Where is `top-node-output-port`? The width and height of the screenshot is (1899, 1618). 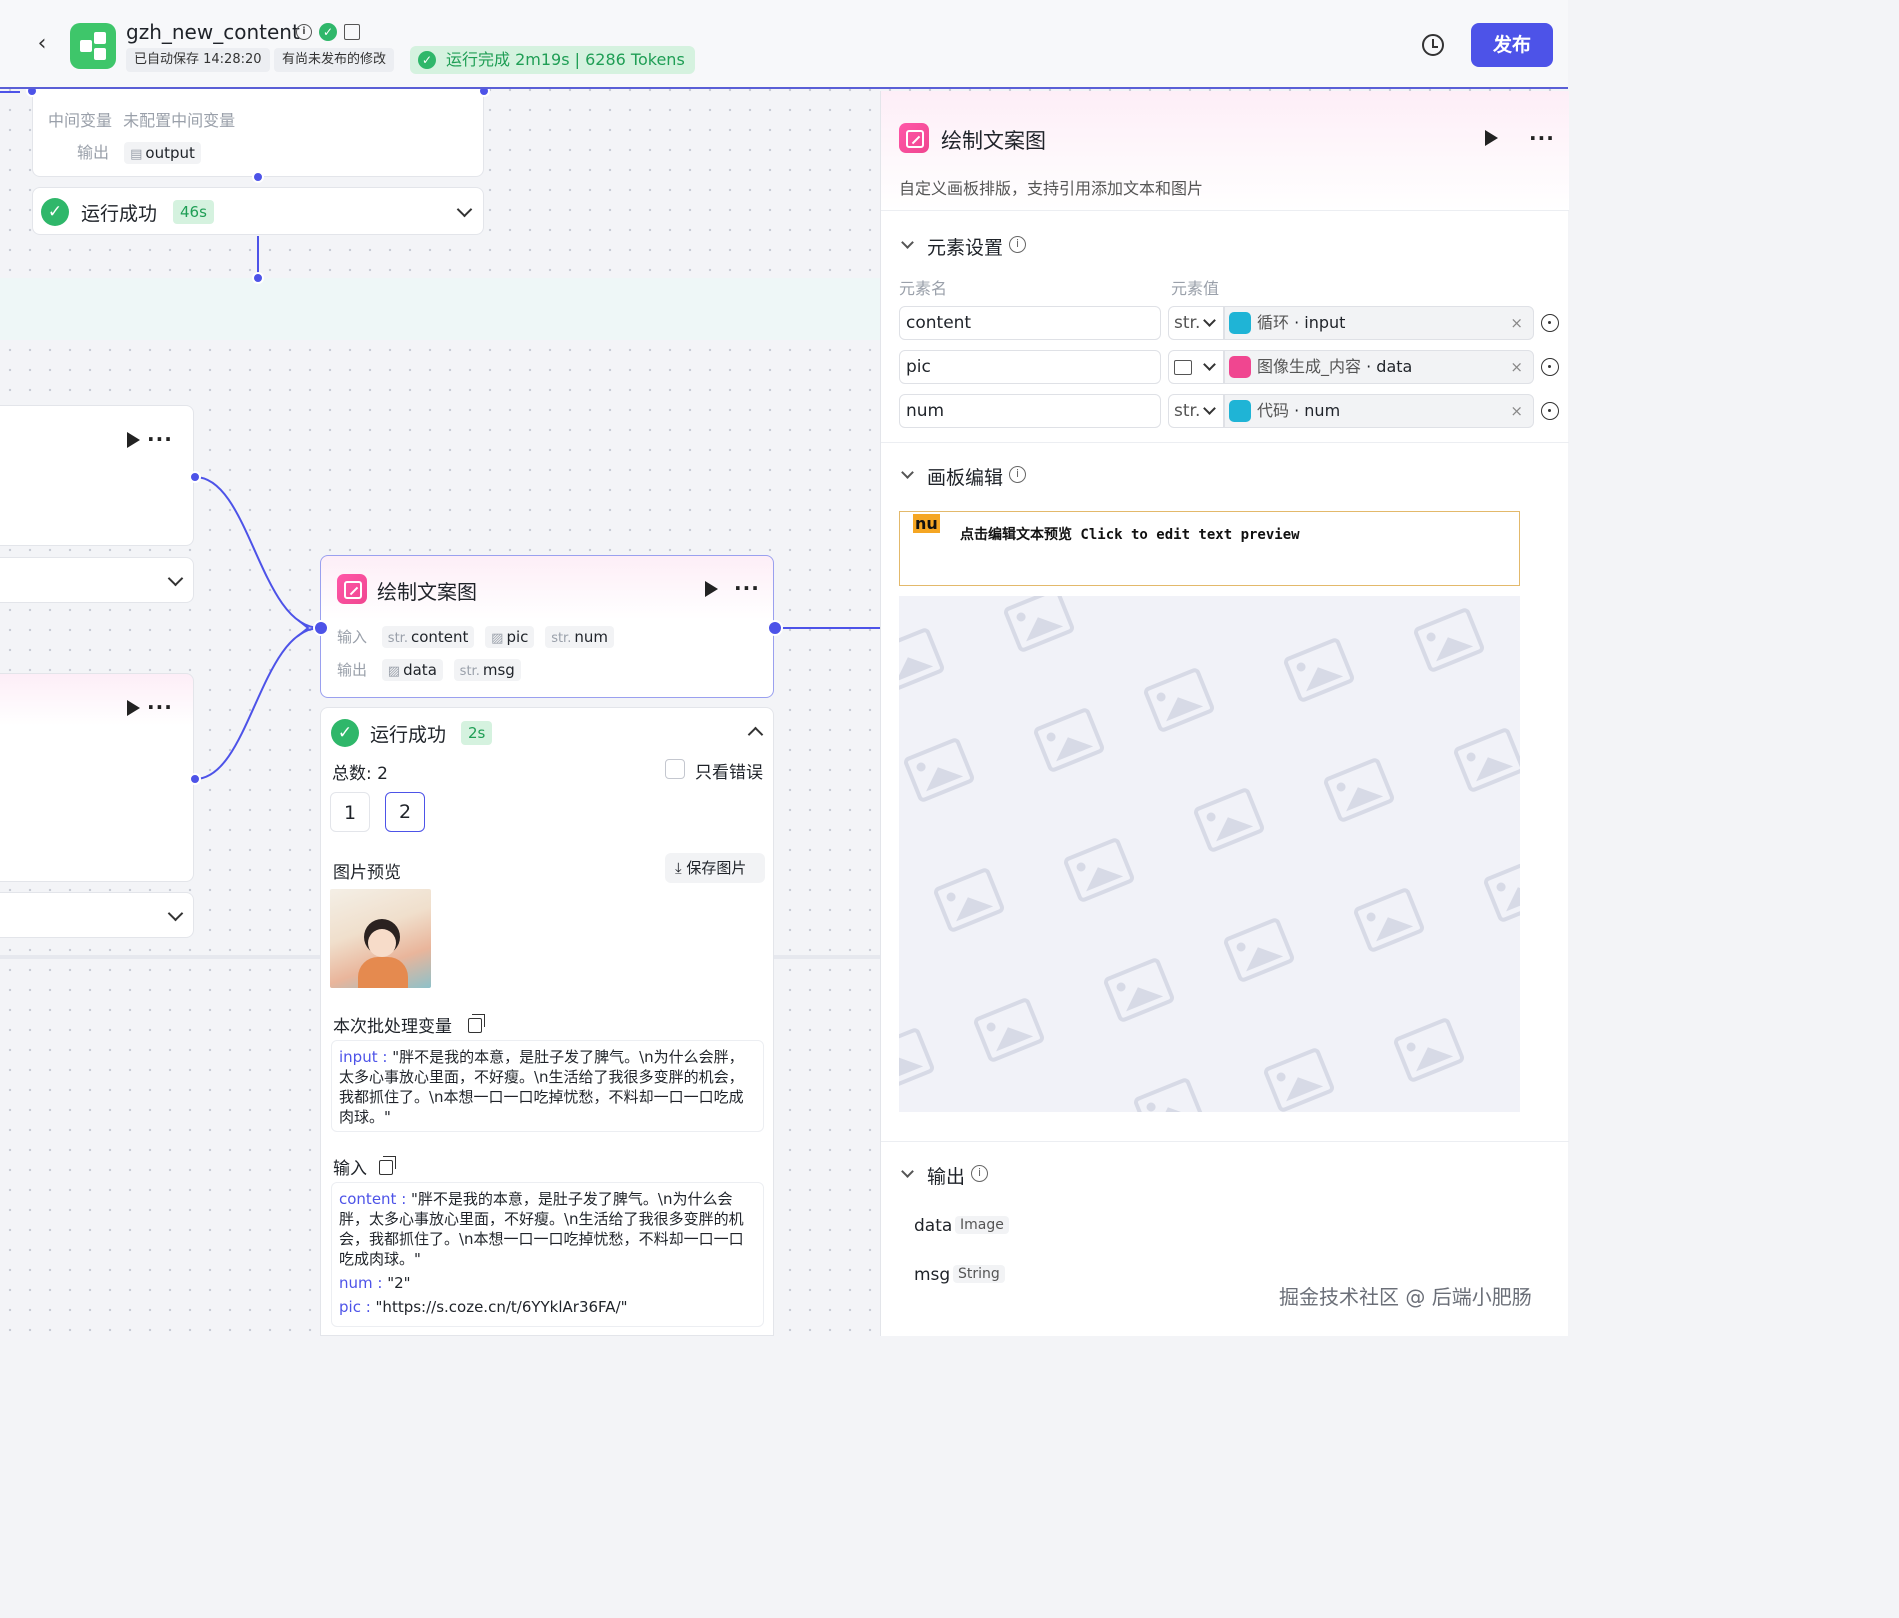 top-node-output-port is located at coordinates (258, 177).